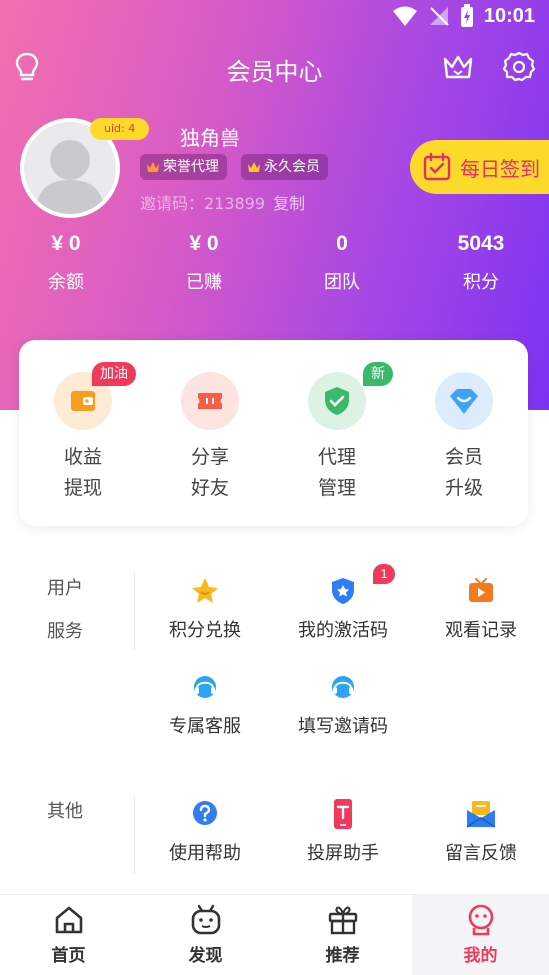 Image resolution: width=549 pixels, height=975 pixels. Describe the element at coordinates (336, 488) in the screenshot. I see `card-label-line2: 管理` at that location.